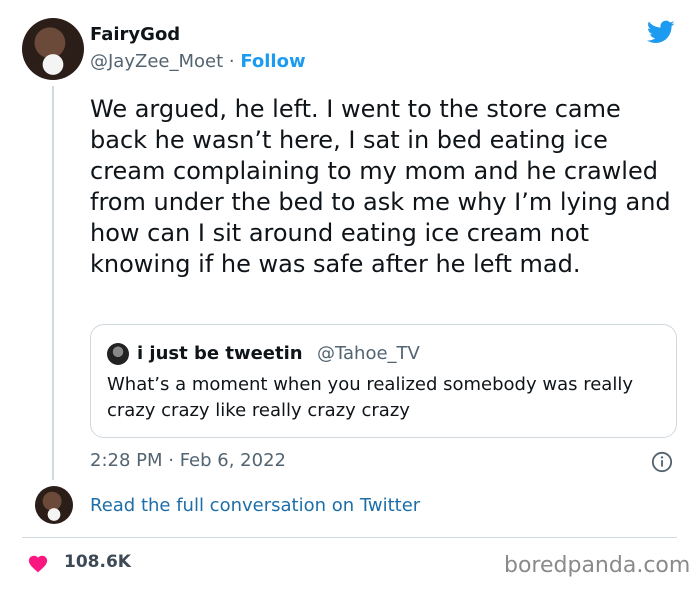 The width and height of the screenshot is (700, 591). I want to click on quoted-author-avatar, so click(118, 354).